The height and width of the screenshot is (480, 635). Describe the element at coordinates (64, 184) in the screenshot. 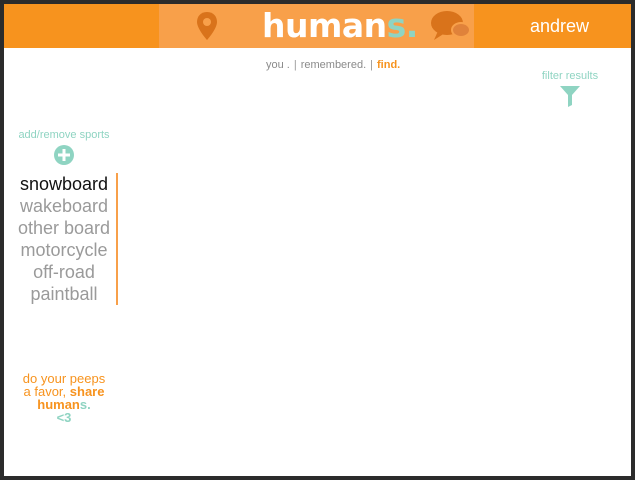

I see `sport-item-snowboard: snowboard` at that location.